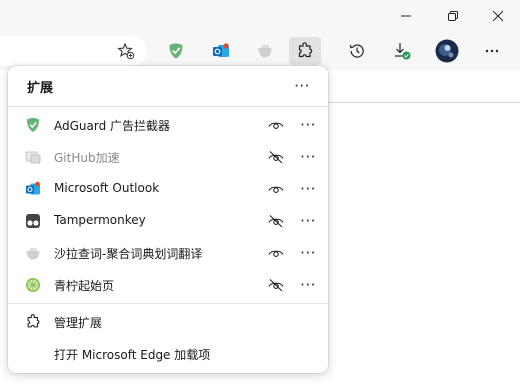 The width and height of the screenshot is (520, 391). I want to click on adguard-shield-icon, so click(33, 125).